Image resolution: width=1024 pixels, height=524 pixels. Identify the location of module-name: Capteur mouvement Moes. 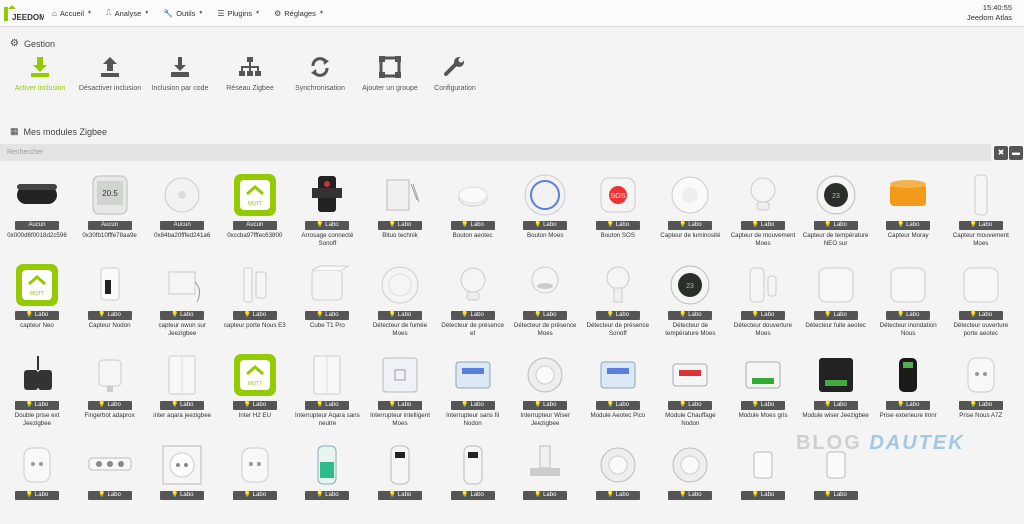
(980, 239).